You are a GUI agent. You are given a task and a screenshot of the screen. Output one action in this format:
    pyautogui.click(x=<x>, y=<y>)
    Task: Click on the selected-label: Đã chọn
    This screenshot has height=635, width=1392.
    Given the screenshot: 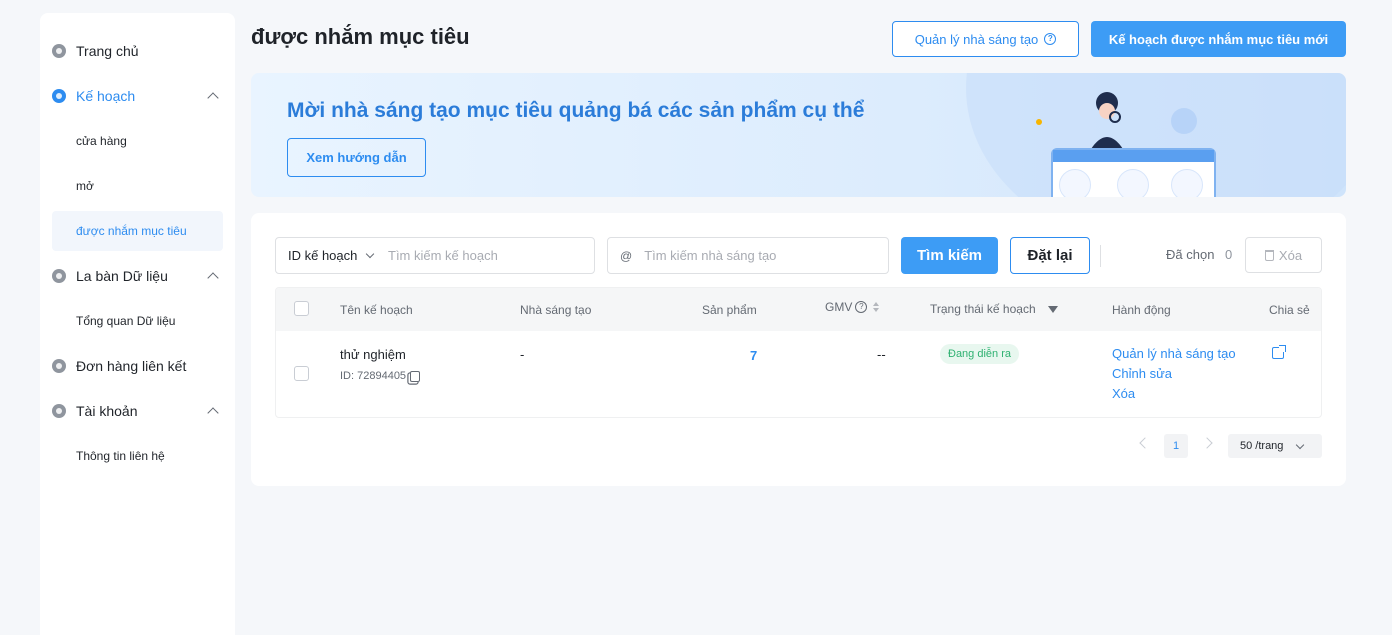 What is the action you would take?
    pyautogui.click(x=1190, y=254)
    